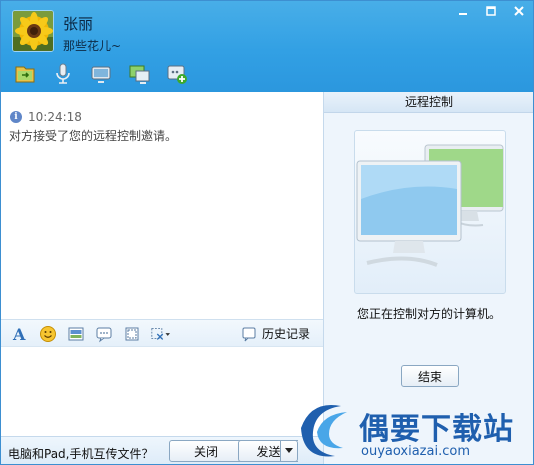  I want to click on remote-desktop-icon, so click(139, 74).